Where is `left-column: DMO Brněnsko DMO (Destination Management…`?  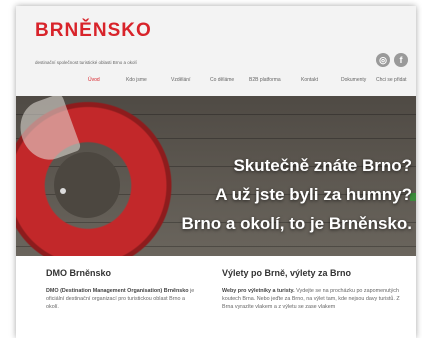
left-column: DMO Brněnsko DMO (Destination Management… is located at coordinates (121, 289).